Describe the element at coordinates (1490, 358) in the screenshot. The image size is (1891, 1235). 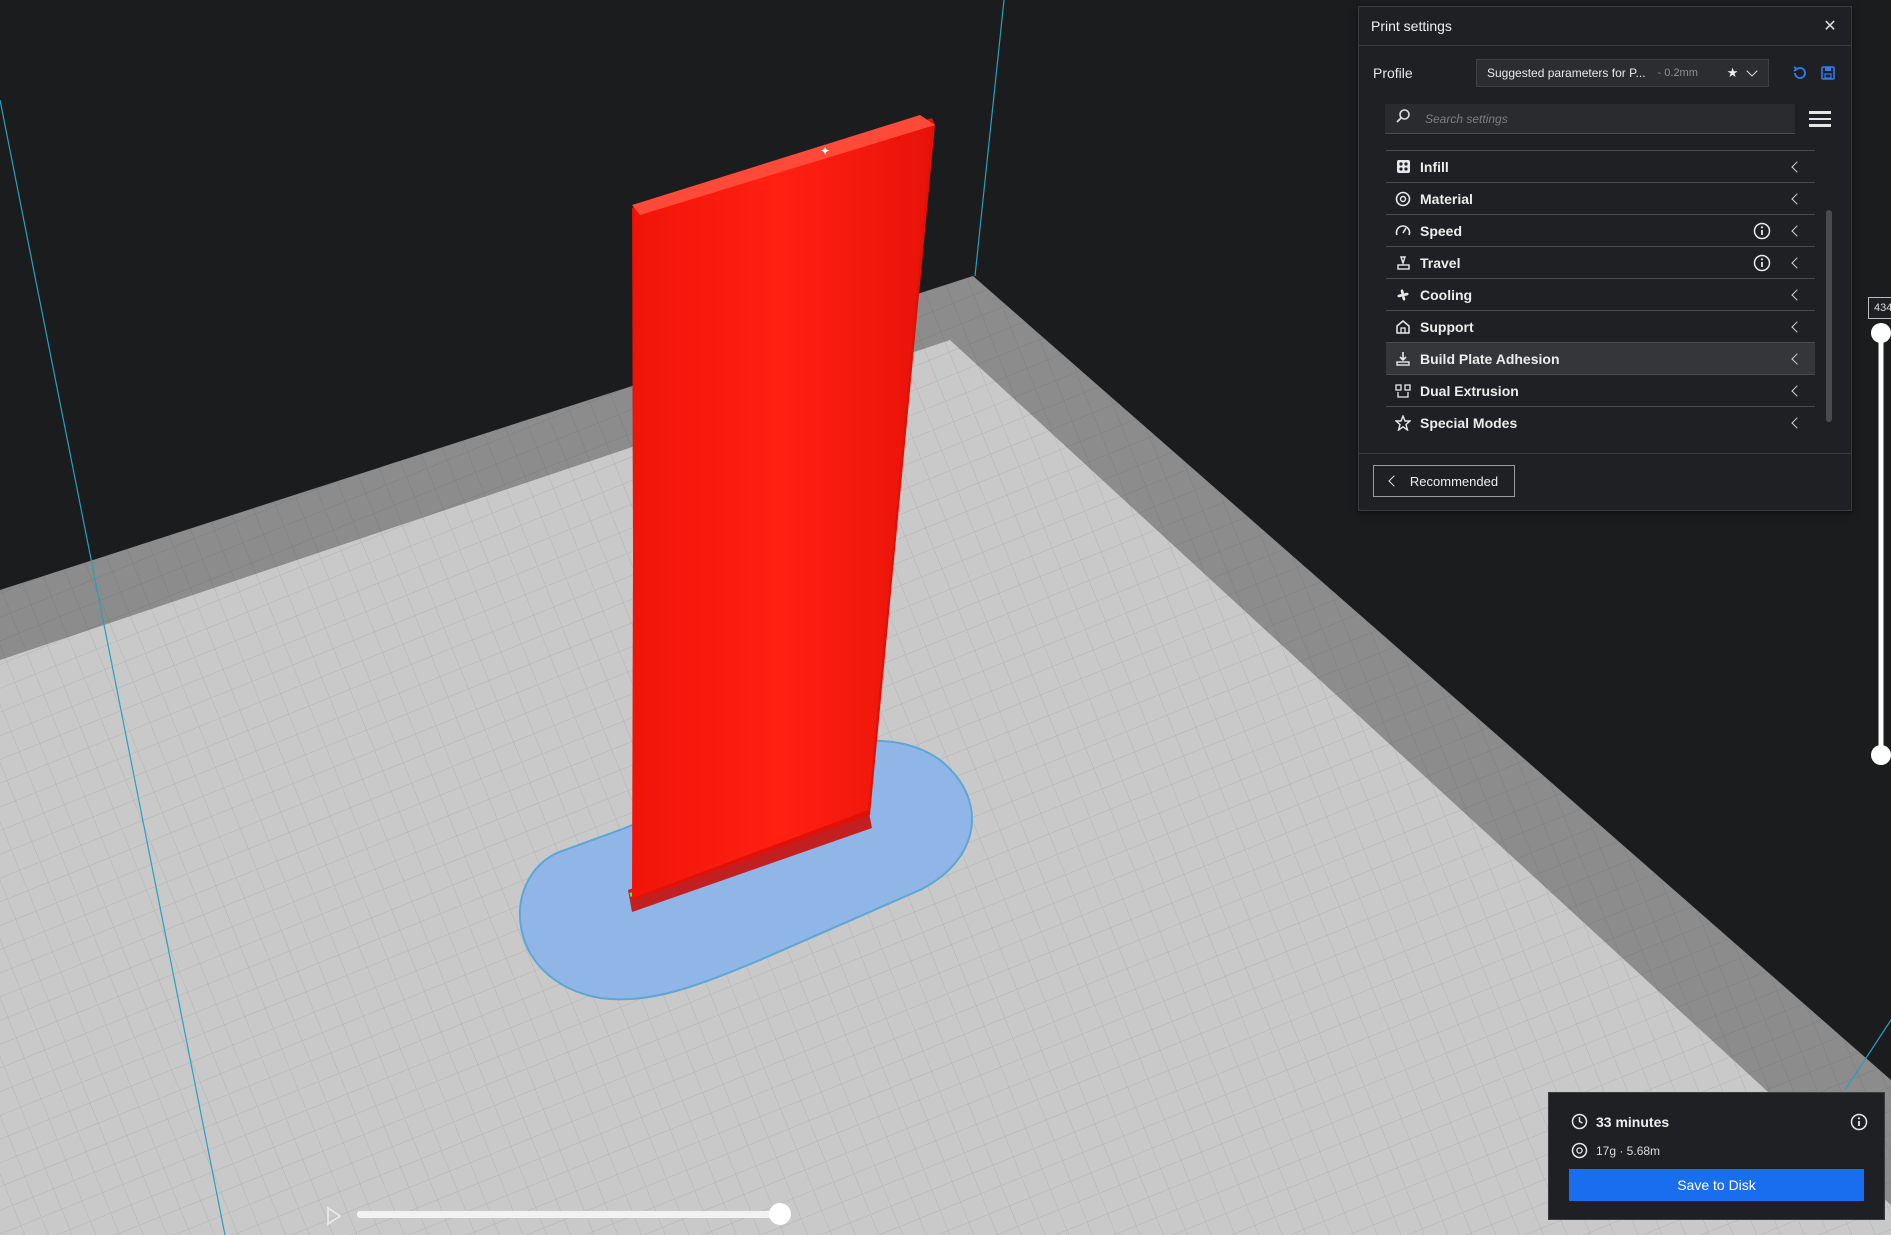
I see `category-label: Build Plate Adhesion` at that location.